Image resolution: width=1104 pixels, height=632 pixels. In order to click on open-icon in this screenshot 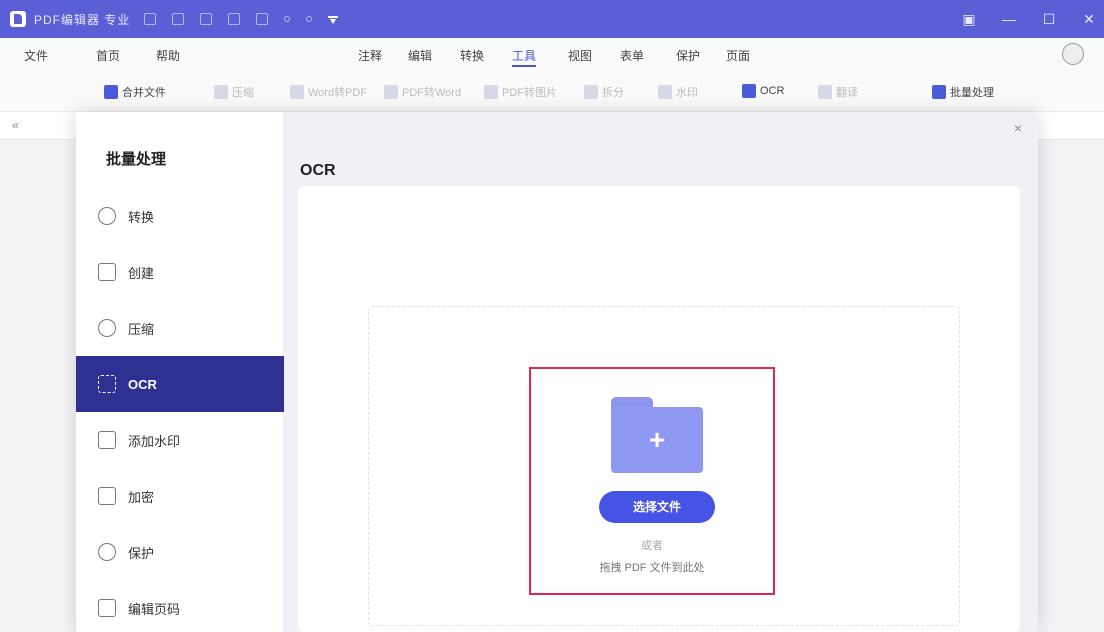, I will do `click(150, 19)`.